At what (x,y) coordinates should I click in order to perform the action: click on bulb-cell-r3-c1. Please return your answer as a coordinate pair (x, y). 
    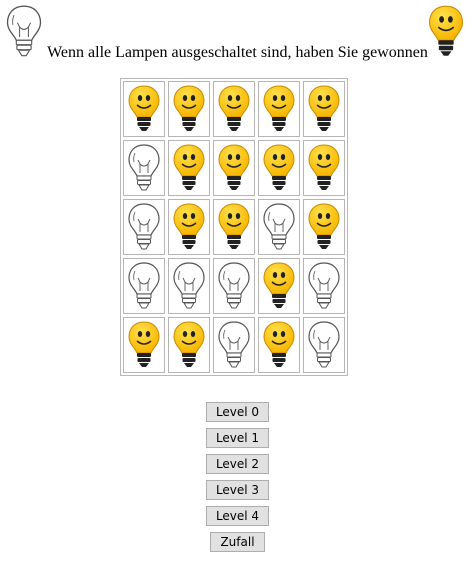
    Looking at the image, I should click on (189, 286).